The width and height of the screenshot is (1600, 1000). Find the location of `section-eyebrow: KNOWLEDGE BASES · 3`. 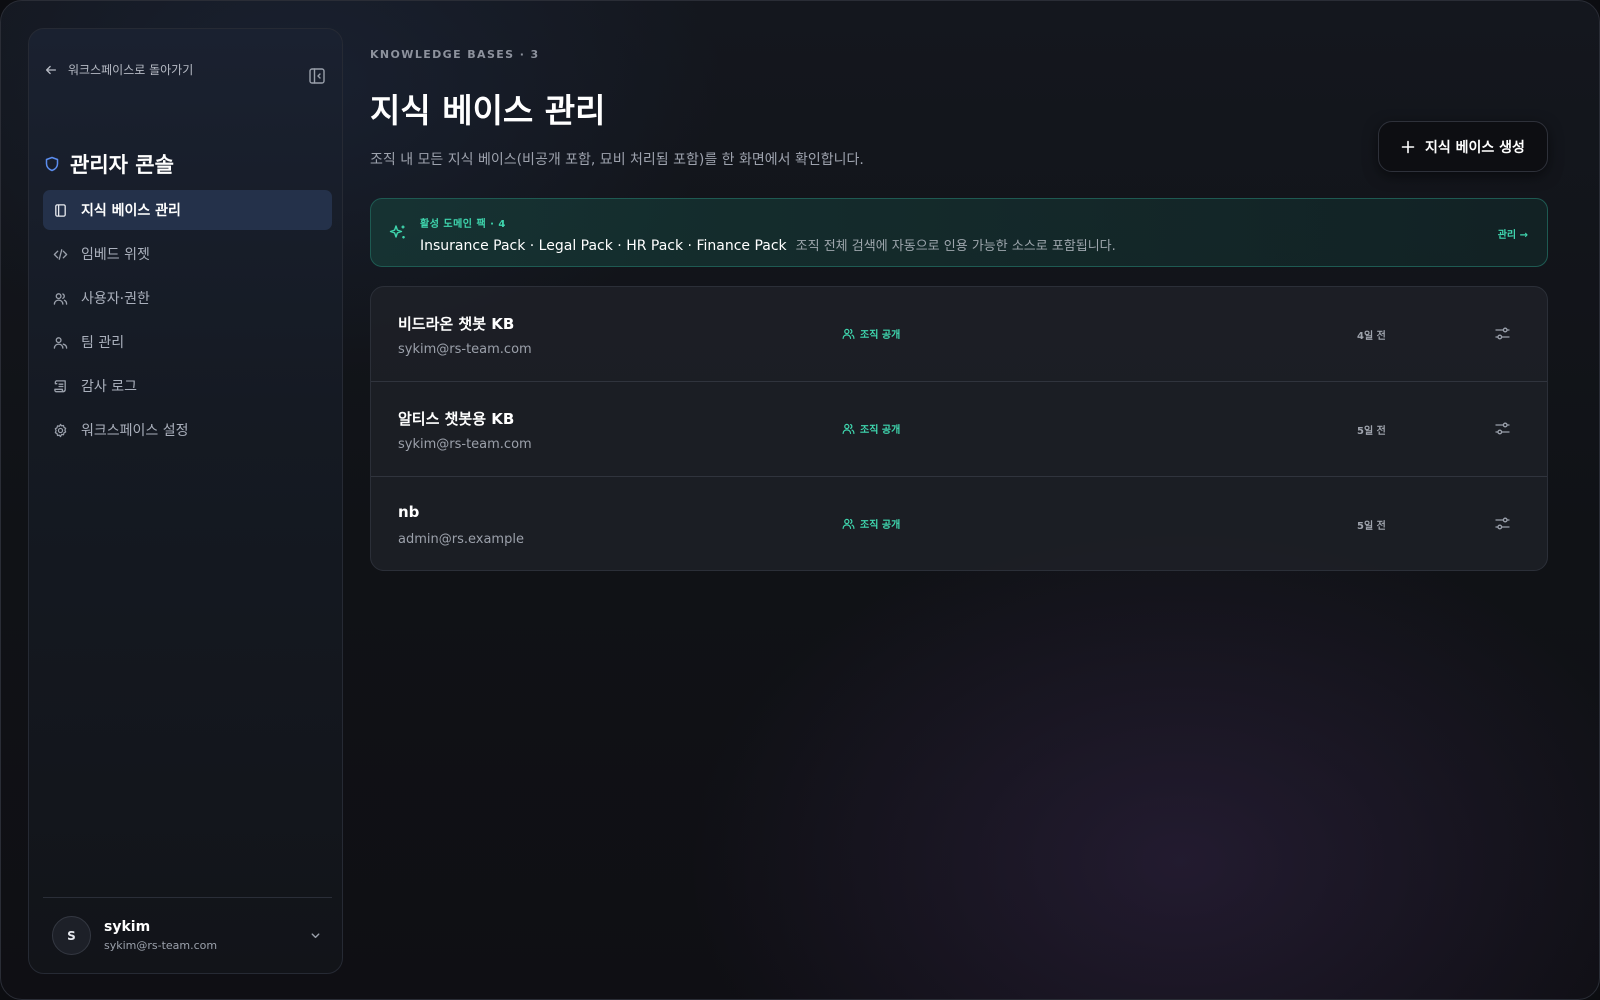

section-eyebrow: KNOWLEDGE BASES · 3 is located at coordinates (455, 54).